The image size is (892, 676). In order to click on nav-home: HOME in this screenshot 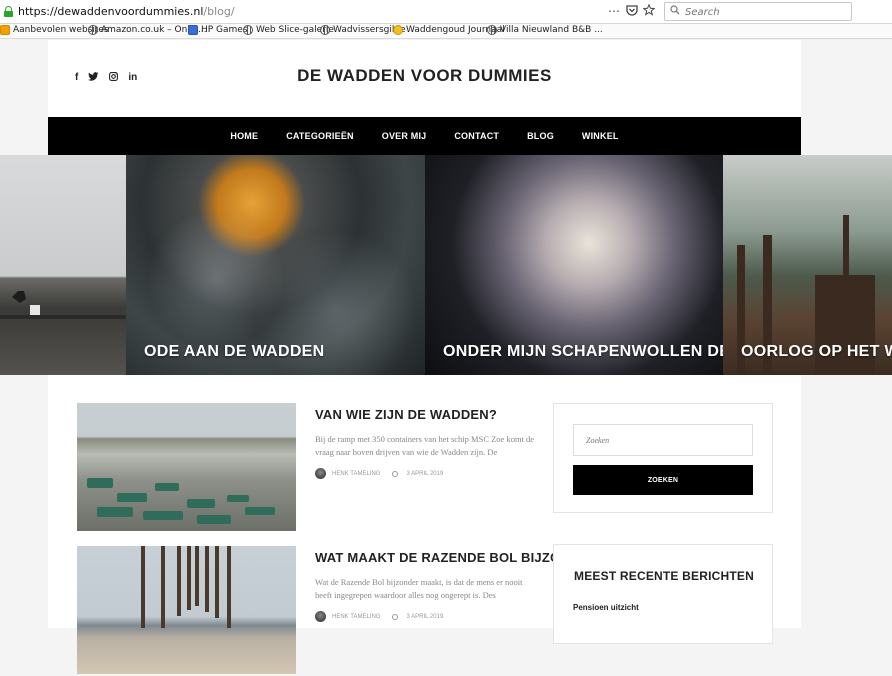, I will do `click(244, 136)`.